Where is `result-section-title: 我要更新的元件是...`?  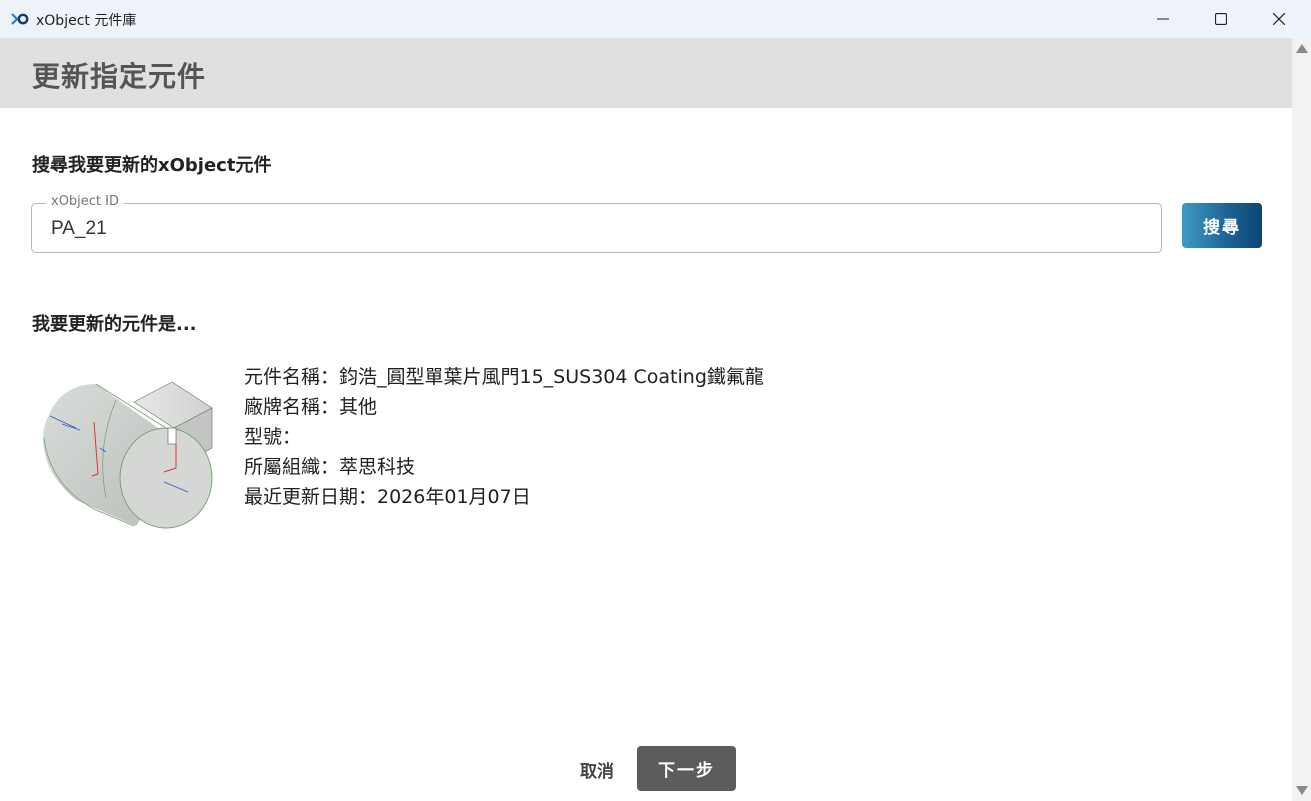 result-section-title: 我要更新的元件是... is located at coordinates (114, 324).